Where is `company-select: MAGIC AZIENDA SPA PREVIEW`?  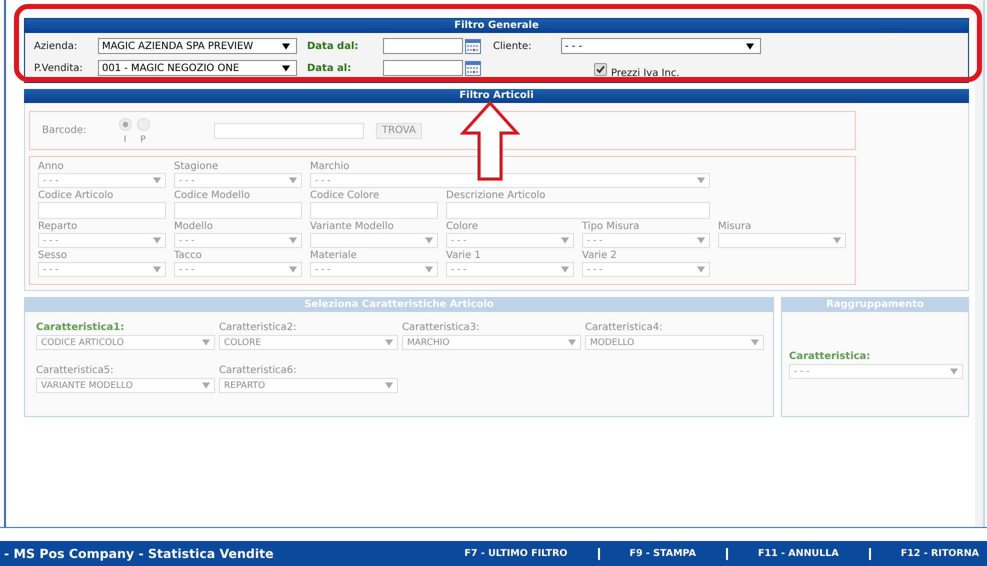
company-select: MAGIC AZIENDA SPA PREVIEW is located at coordinates (197, 46).